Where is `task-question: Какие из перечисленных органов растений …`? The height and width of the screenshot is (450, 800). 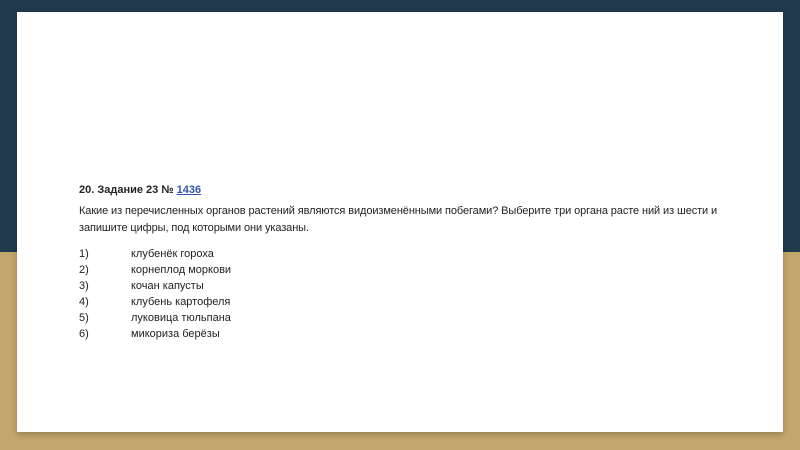 task-question: Какие из перечисленных органов растений … is located at coordinates (398, 219).